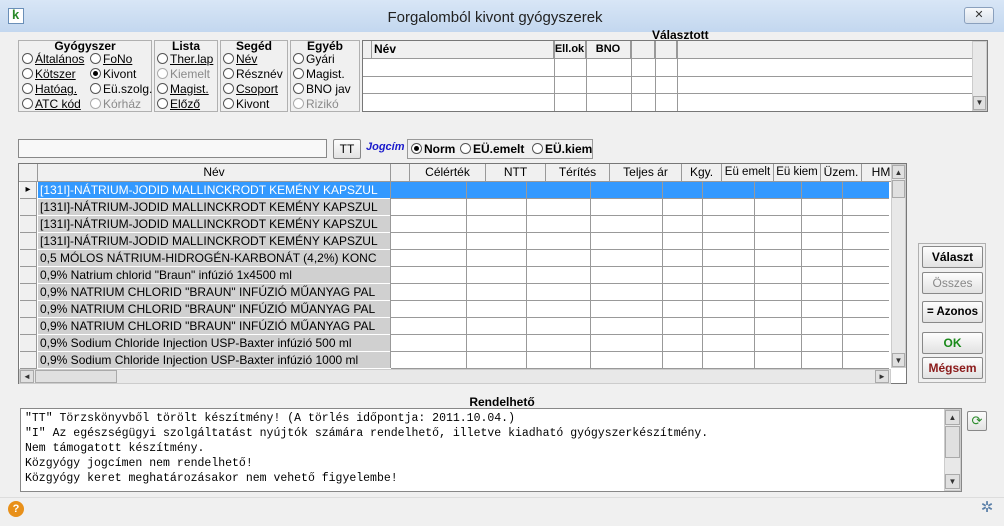 Image resolution: width=1004 pixels, height=526 pixels. I want to click on help-icon: ?, so click(16, 509).